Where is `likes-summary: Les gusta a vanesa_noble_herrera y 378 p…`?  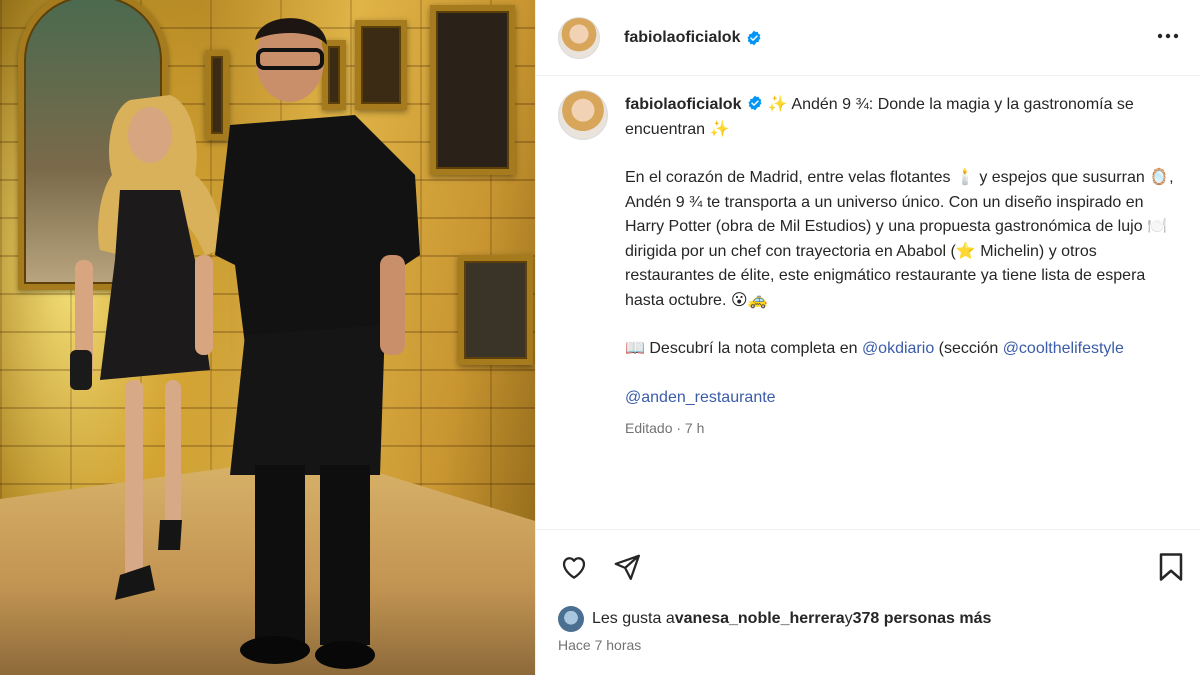
likes-summary: Les gusta a vanesa_noble_herrera y 378 p… is located at coordinates (774, 619).